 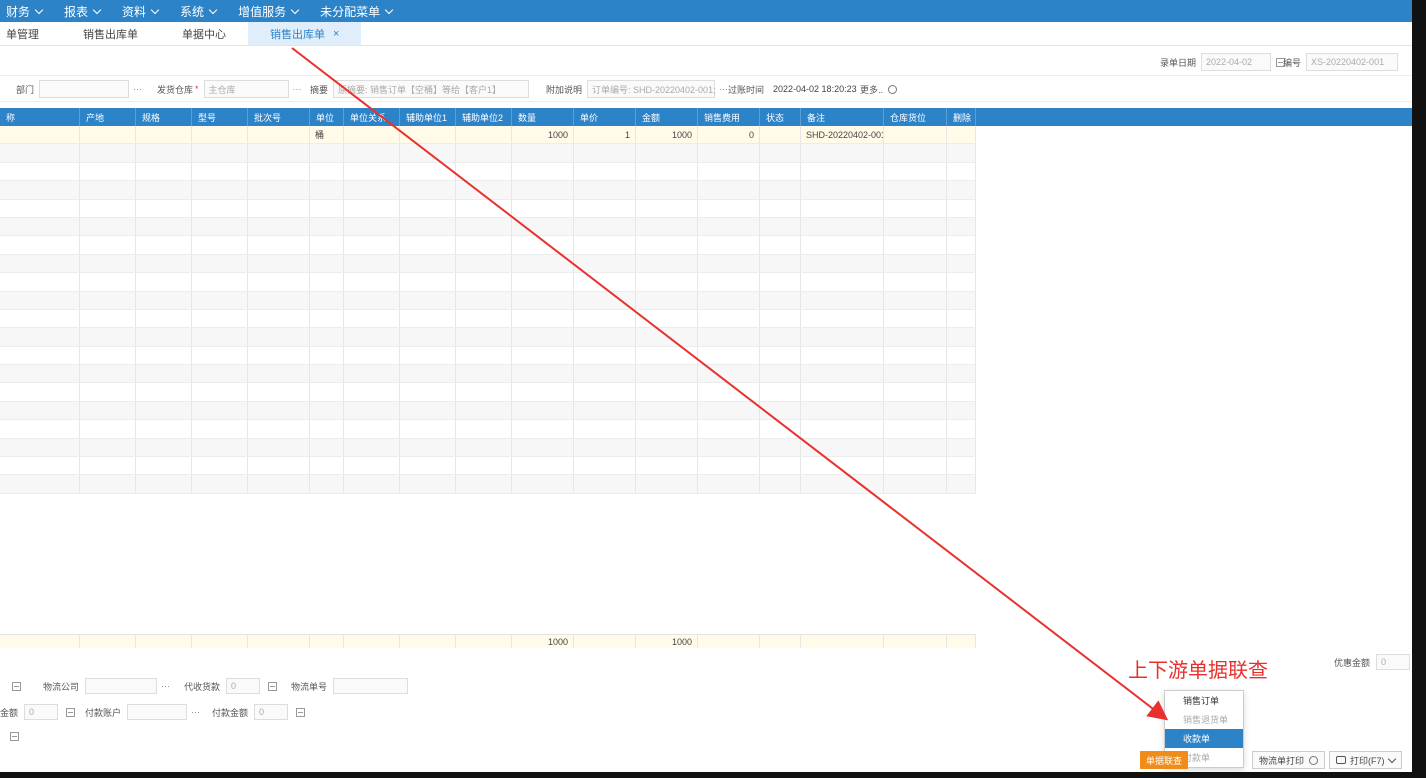 What do you see at coordinates (301, 712) in the screenshot?
I see `calculator-icon` at bounding box center [301, 712].